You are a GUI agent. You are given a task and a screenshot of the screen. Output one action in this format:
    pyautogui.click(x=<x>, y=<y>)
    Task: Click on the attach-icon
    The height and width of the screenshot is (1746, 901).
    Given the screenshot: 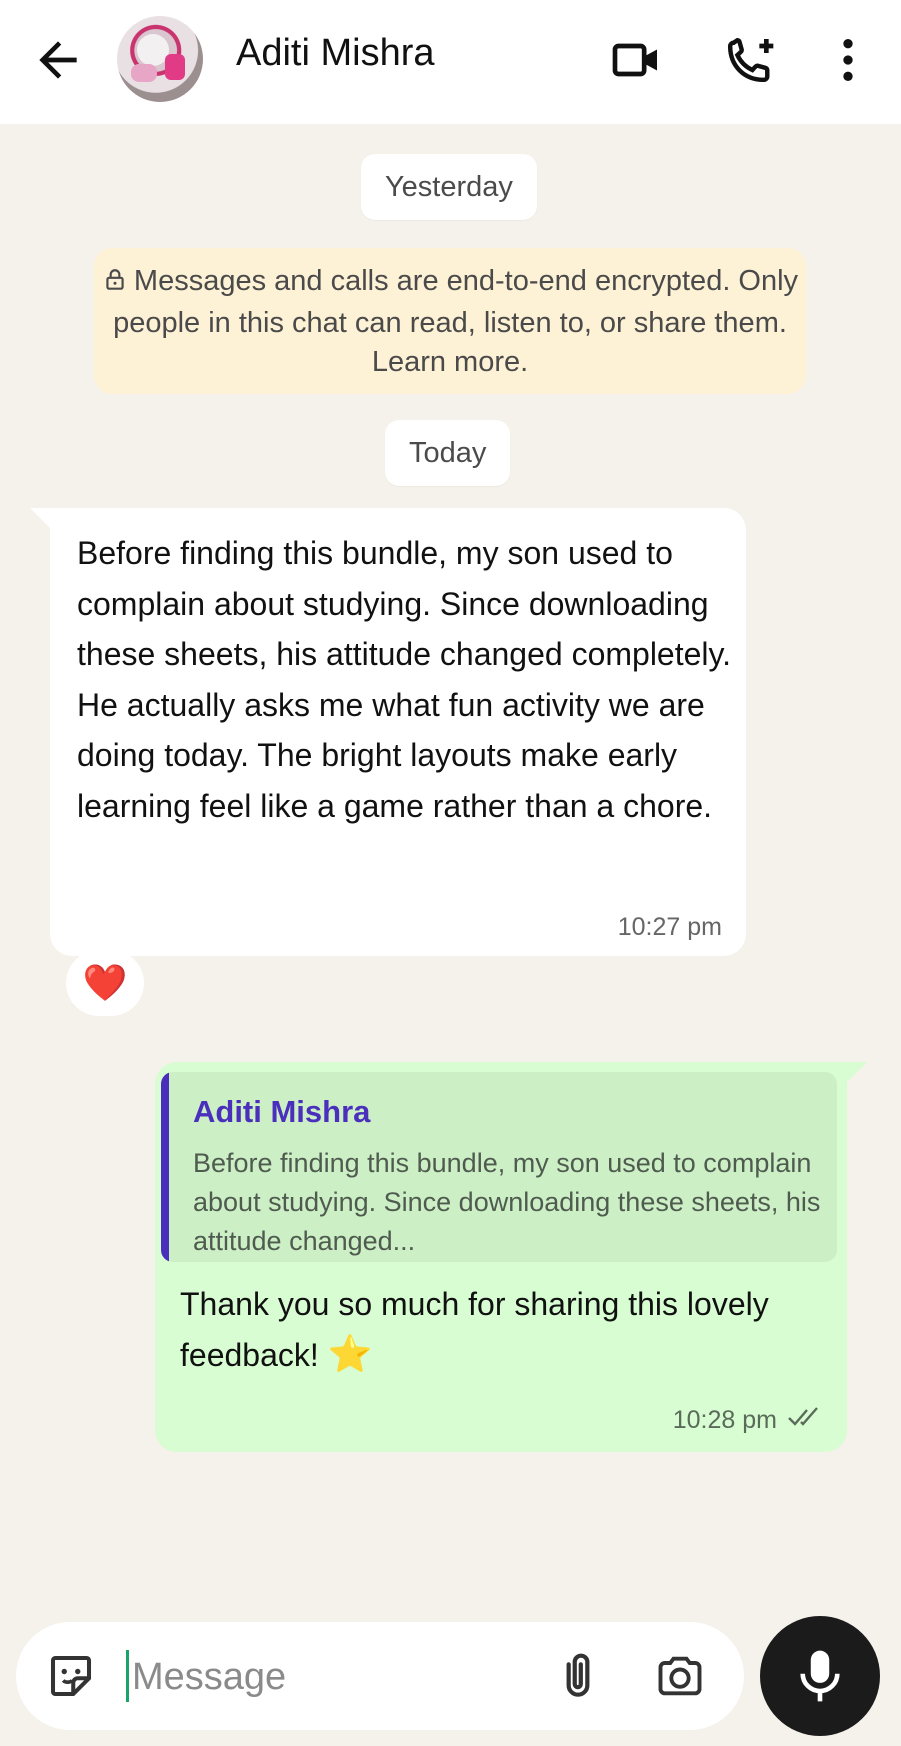 What is the action you would take?
    pyautogui.click(x=578, y=1676)
    